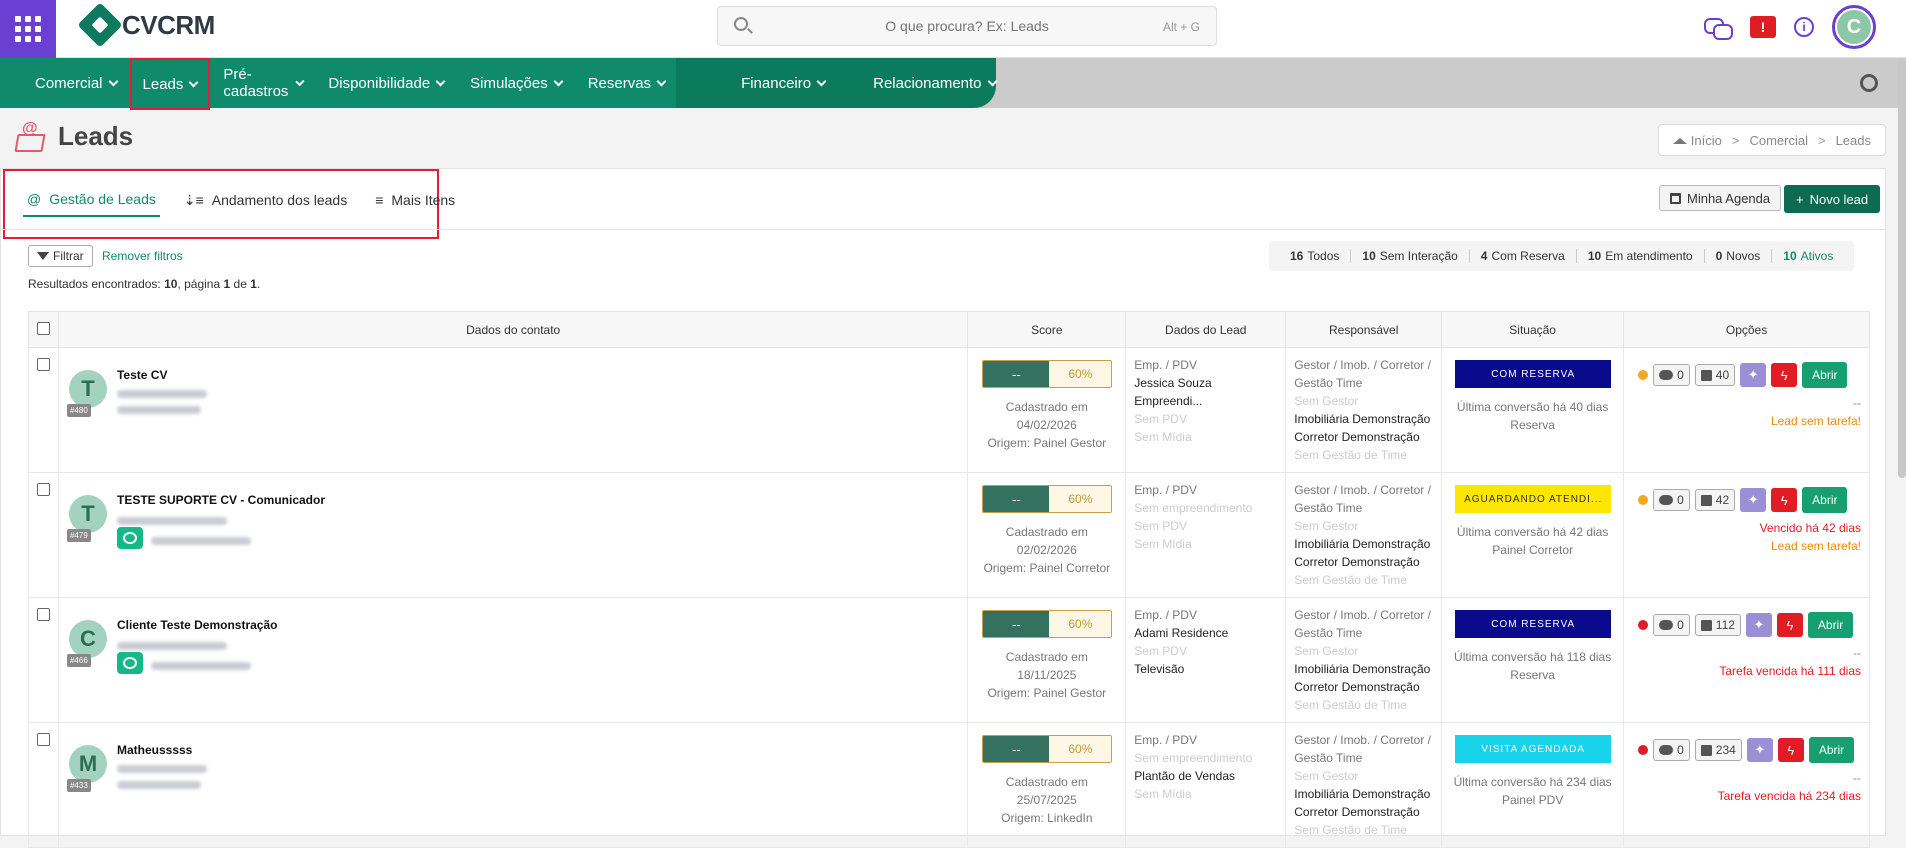 This screenshot has width=1906, height=848. I want to click on lead-name: TESTE SUPORTE CV - Comunicador, so click(221, 500).